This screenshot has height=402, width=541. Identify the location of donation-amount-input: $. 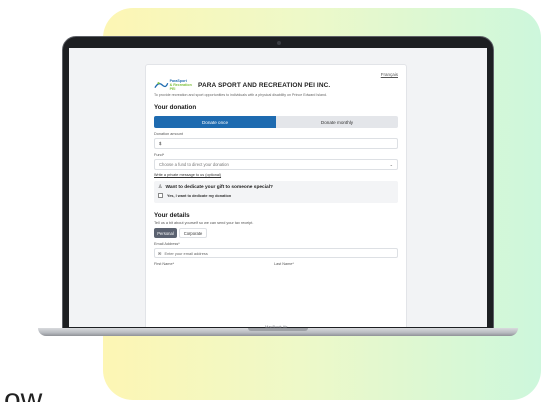
(276, 143).